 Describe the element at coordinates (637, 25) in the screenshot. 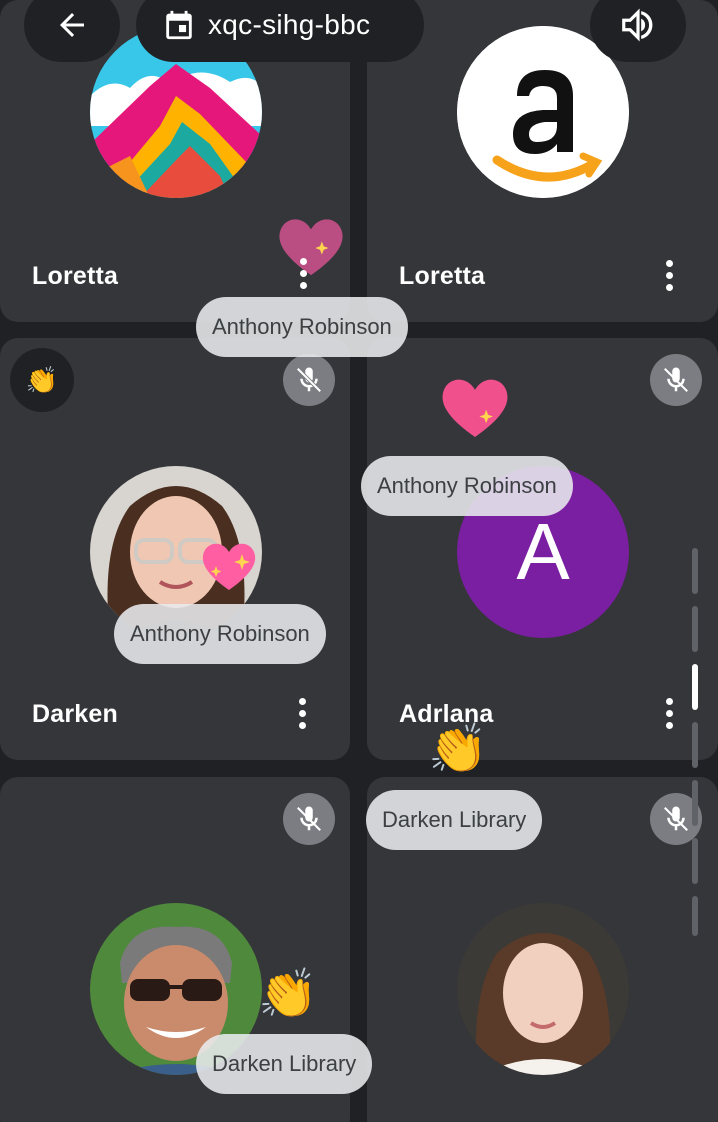

I see `speaker-icon` at that location.